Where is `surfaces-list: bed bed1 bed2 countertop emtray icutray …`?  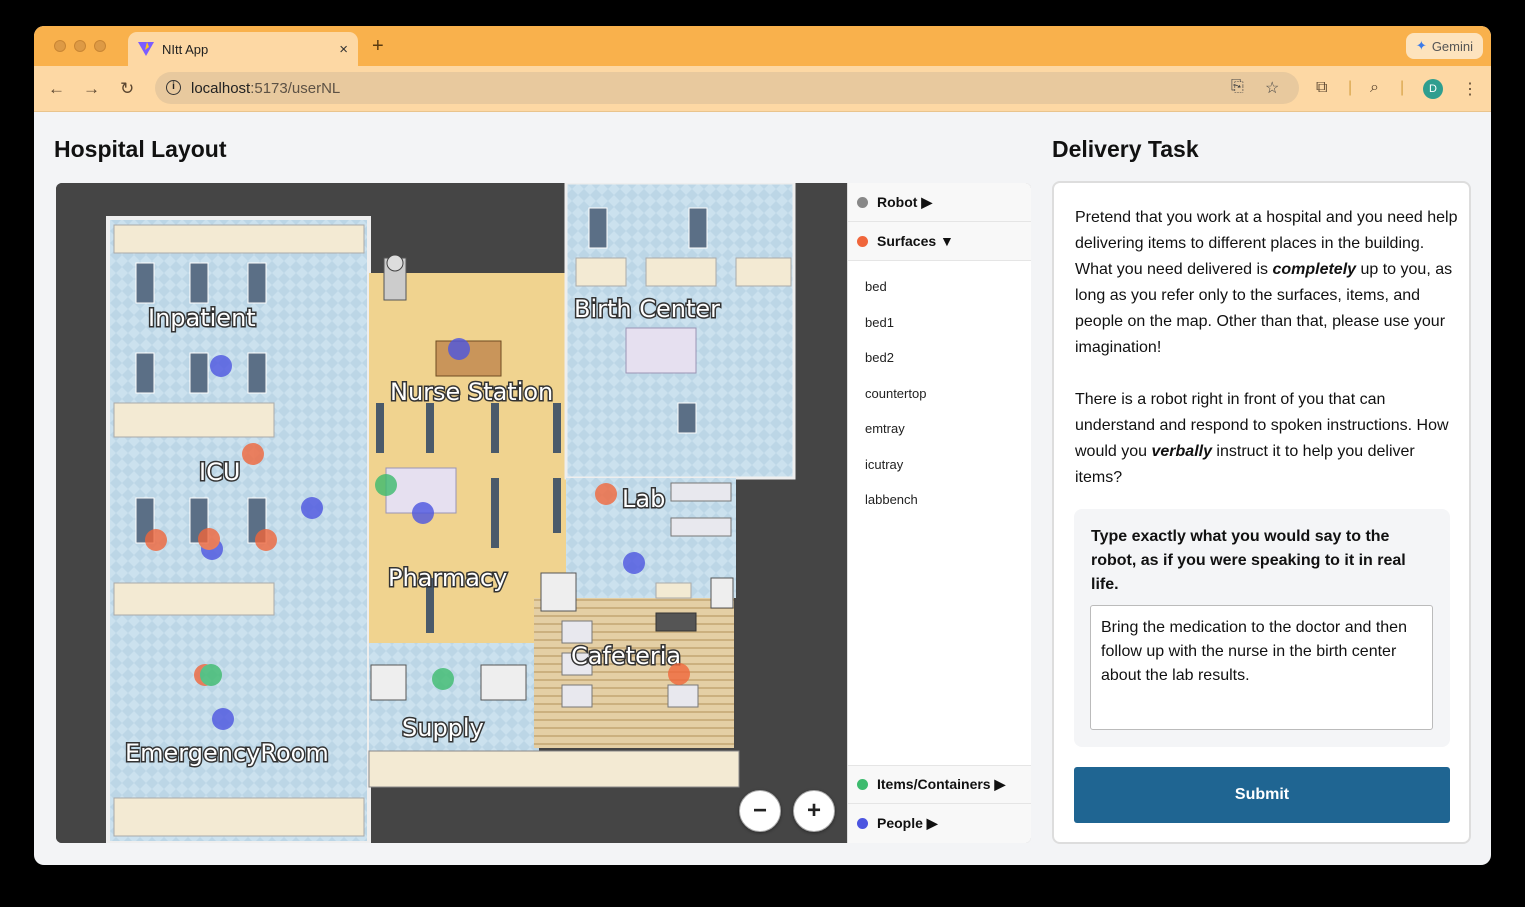
surfaces-list: bed bed1 bed2 countertop emtray icutray … is located at coordinates (939, 389).